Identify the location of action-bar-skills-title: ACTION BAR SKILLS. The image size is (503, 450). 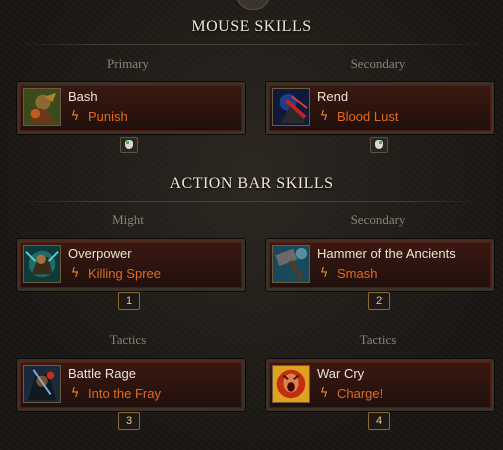
(251, 183).